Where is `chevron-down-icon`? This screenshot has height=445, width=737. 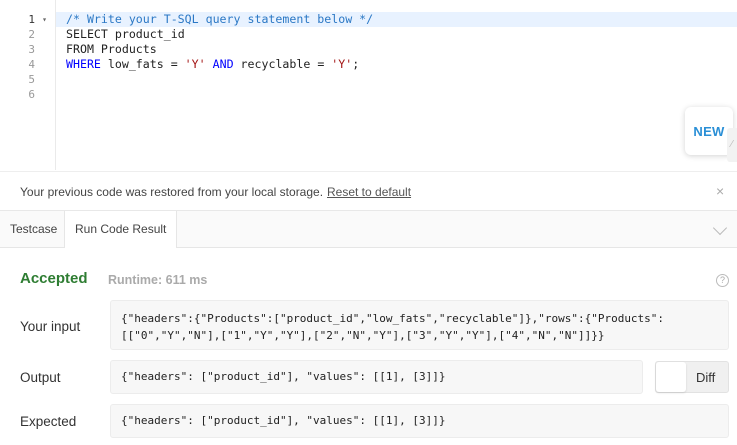
chevron-down-icon is located at coordinates (720, 228).